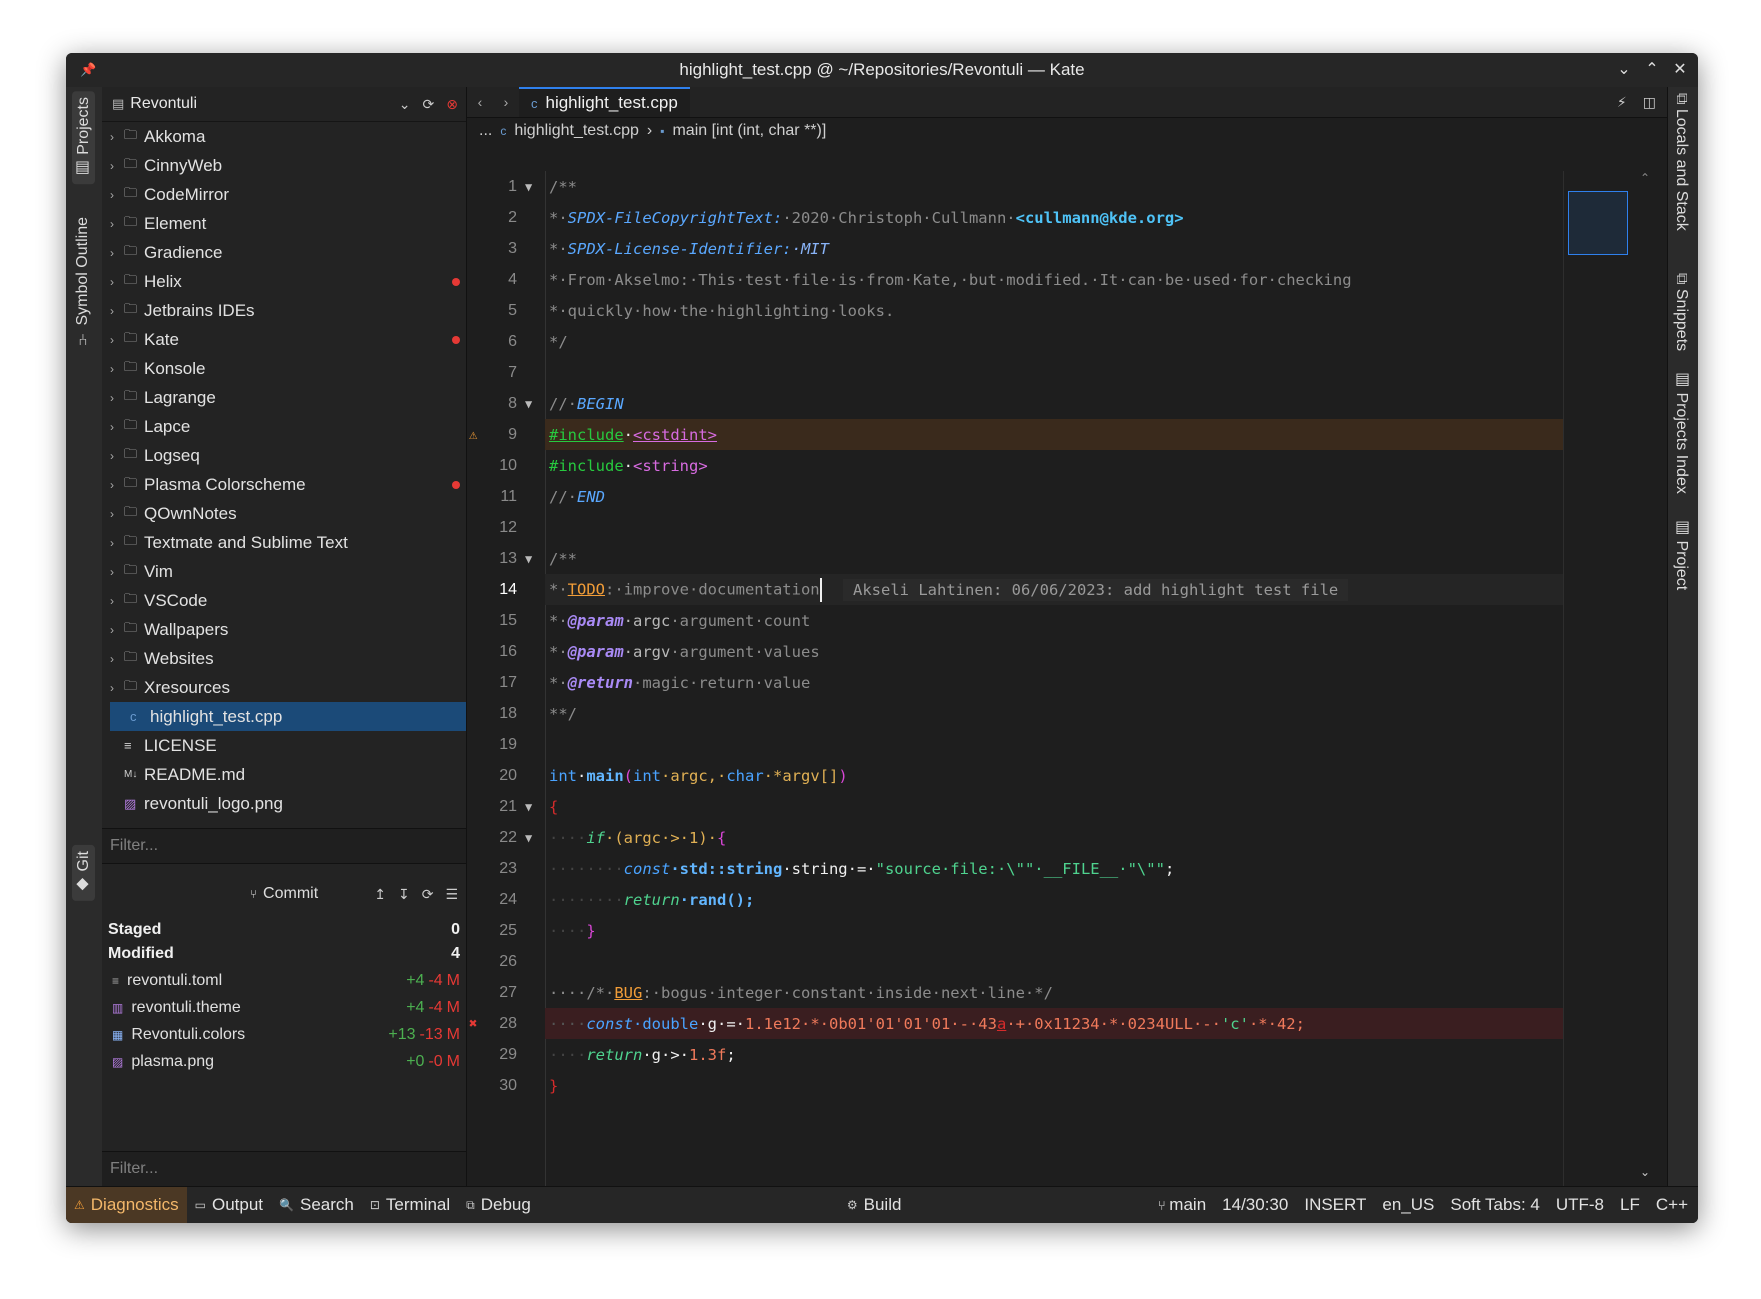  Describe the element at coordinates (1255, 1205) in the screenshot. I see `cursor-position: 14/30:30` at that location.